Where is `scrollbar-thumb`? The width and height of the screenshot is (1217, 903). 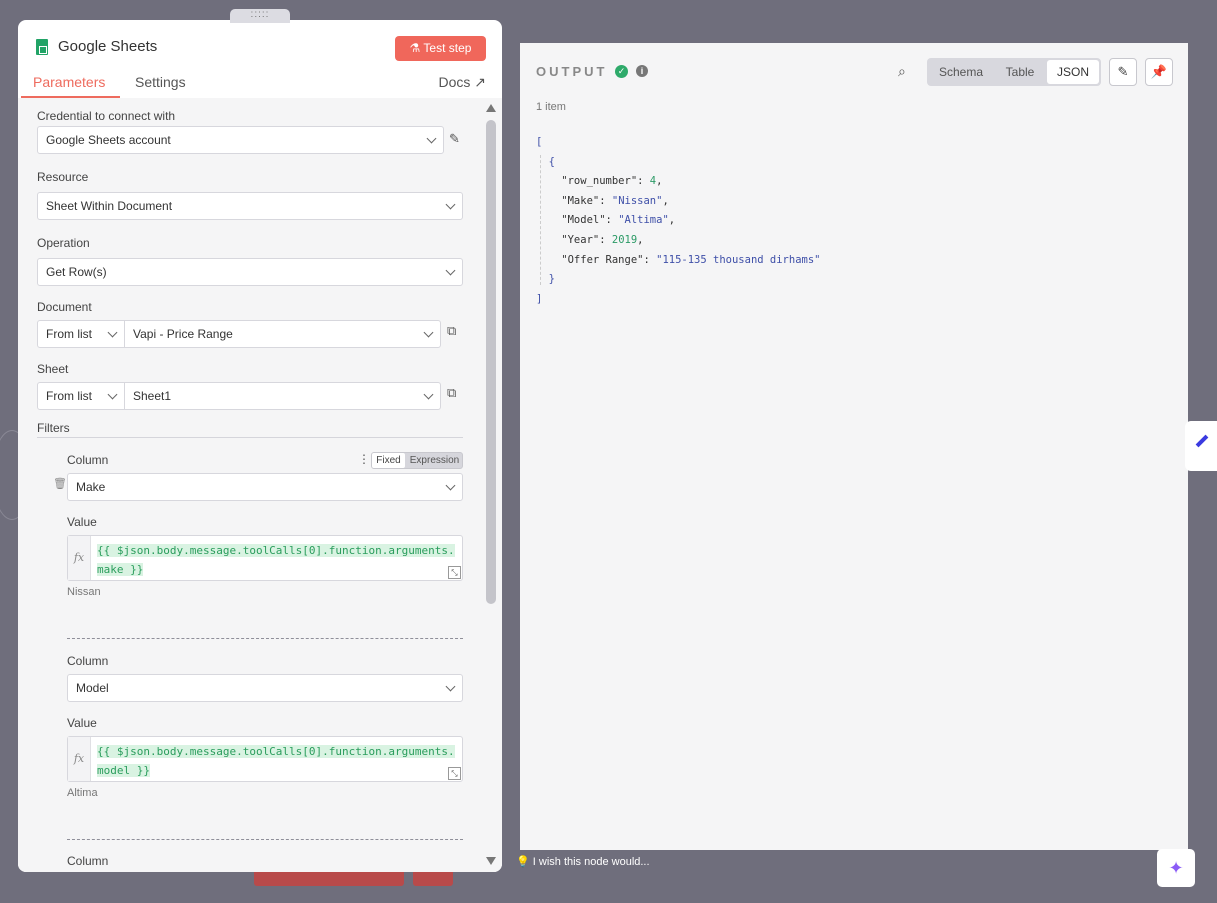 scrollbar-thumb is located at coordinates (491, 362).